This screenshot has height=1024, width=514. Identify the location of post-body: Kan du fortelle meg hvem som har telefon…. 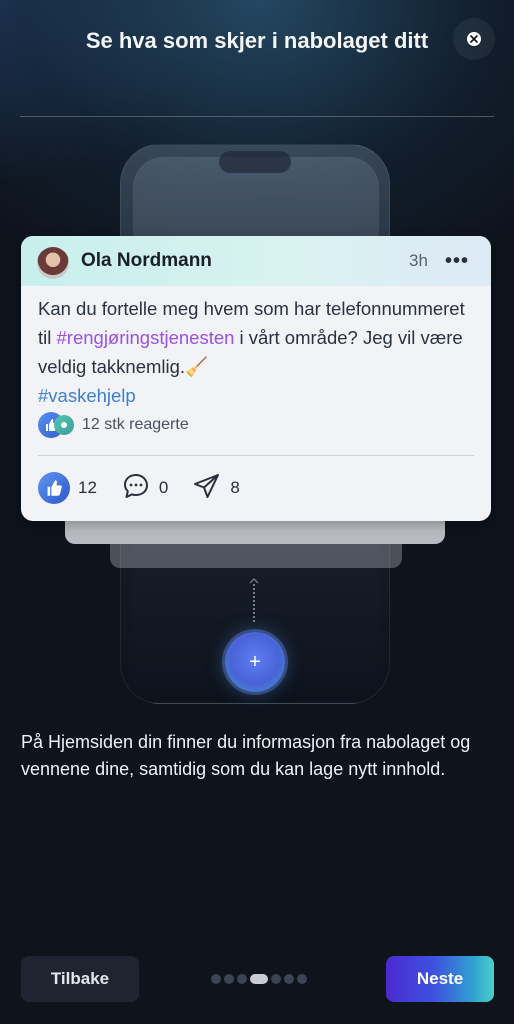
(260, 352).